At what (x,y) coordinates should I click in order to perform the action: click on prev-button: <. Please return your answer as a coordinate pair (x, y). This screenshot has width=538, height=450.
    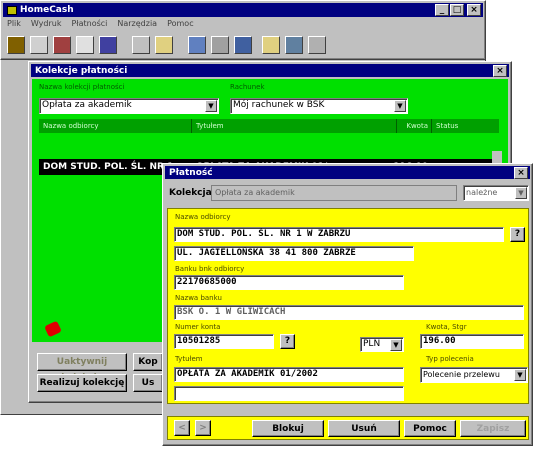
    Looking at the image, I should click on (182, 428).